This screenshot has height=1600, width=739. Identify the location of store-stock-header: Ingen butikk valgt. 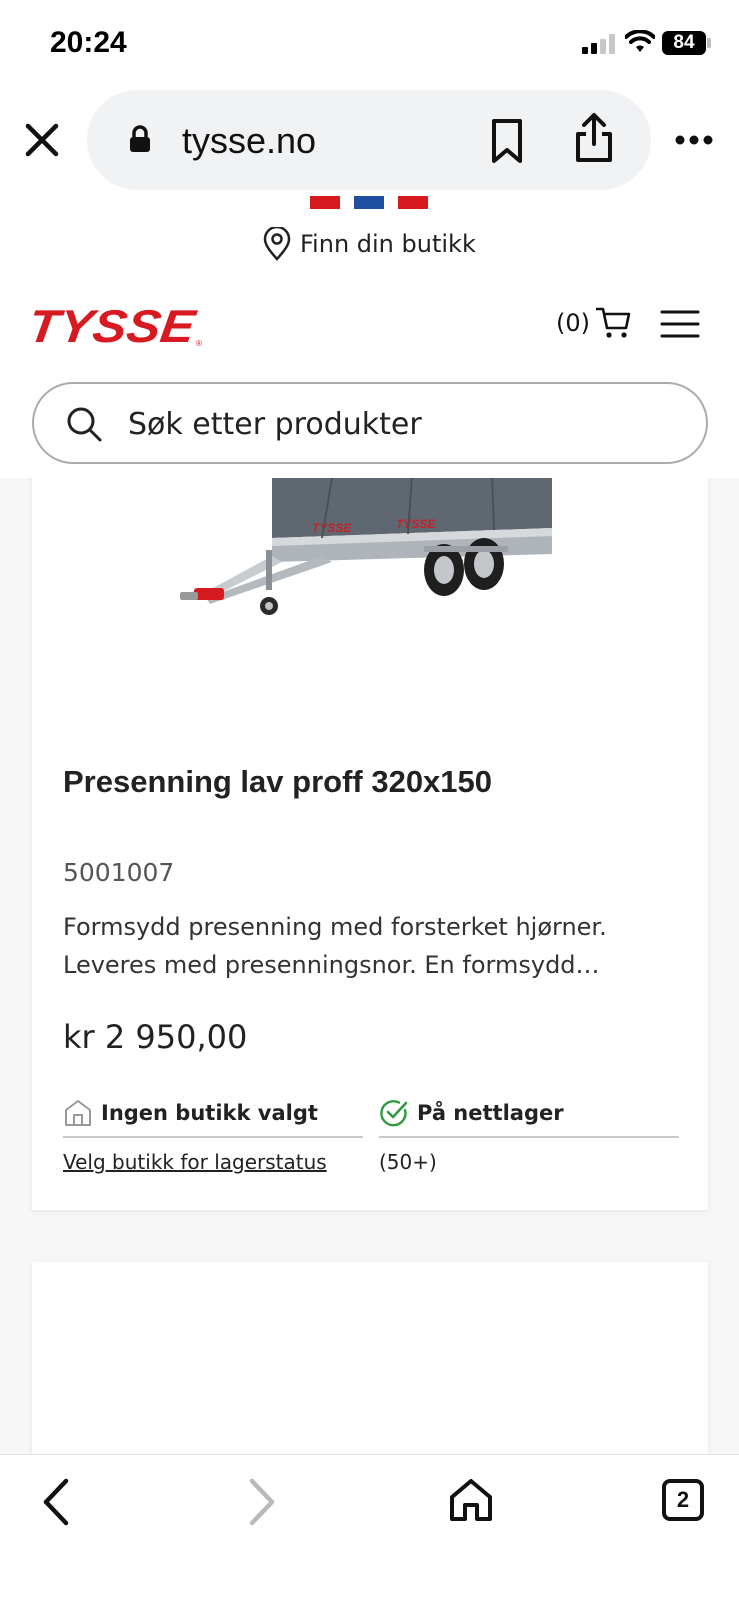
(213, 1116).